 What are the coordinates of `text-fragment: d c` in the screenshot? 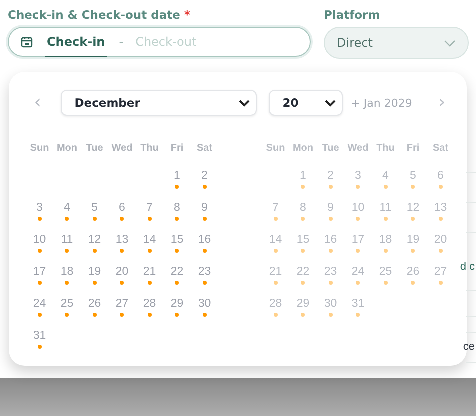 It's located at (467, 267).